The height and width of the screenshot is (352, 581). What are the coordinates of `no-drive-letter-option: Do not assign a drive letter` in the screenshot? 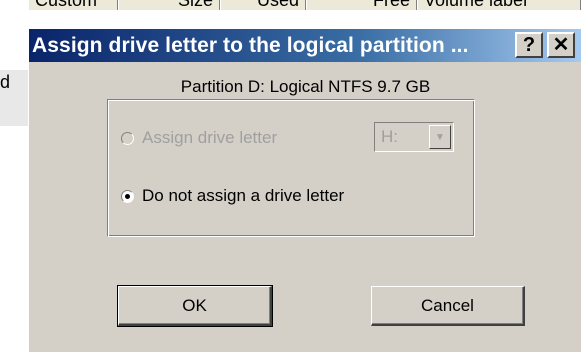 It's located at (232, 196).